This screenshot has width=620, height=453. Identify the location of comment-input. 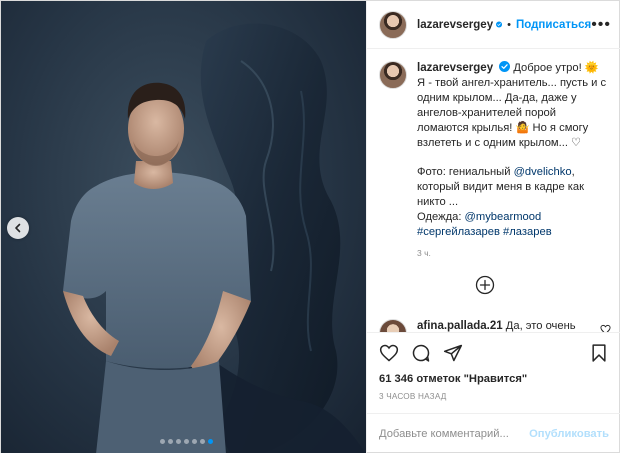
(454, 434).